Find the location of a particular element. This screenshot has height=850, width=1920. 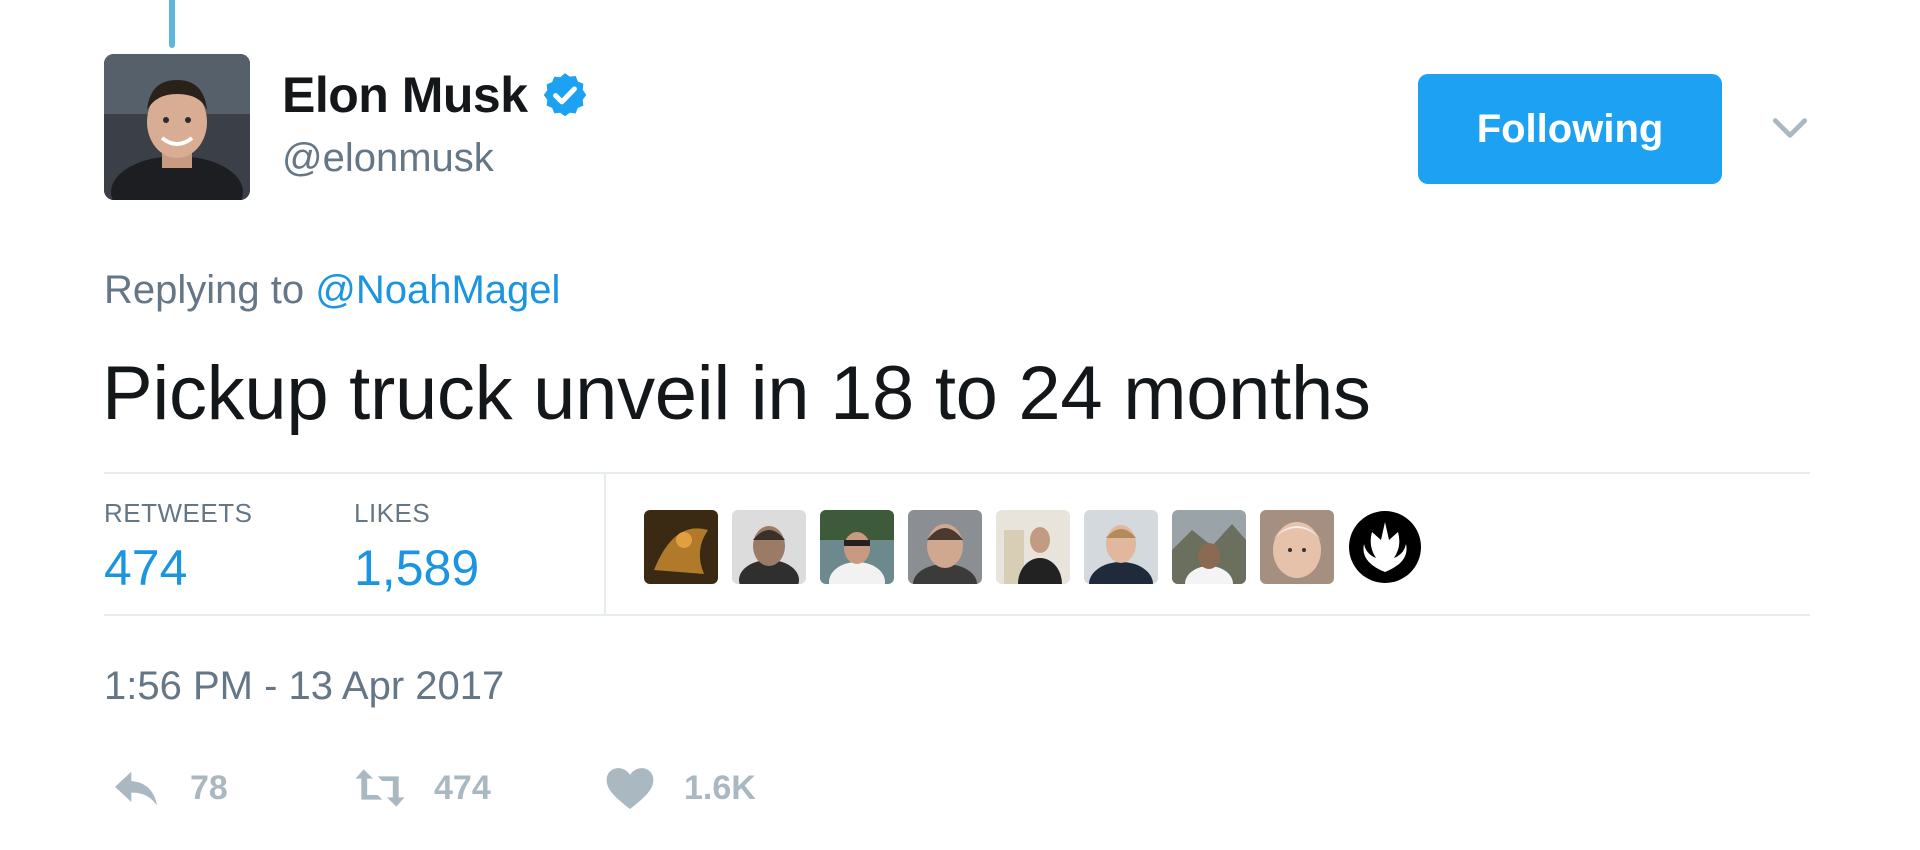

likes-label: LIKES is located at coordinates (392, 513).